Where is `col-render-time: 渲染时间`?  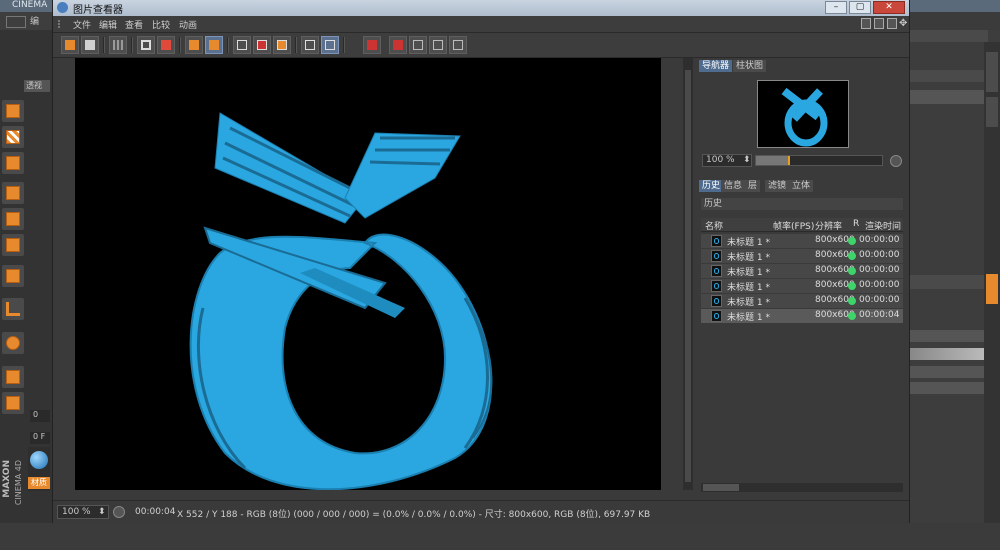
col-render-time: 渲染时间 is located at coordinates (883, 225).